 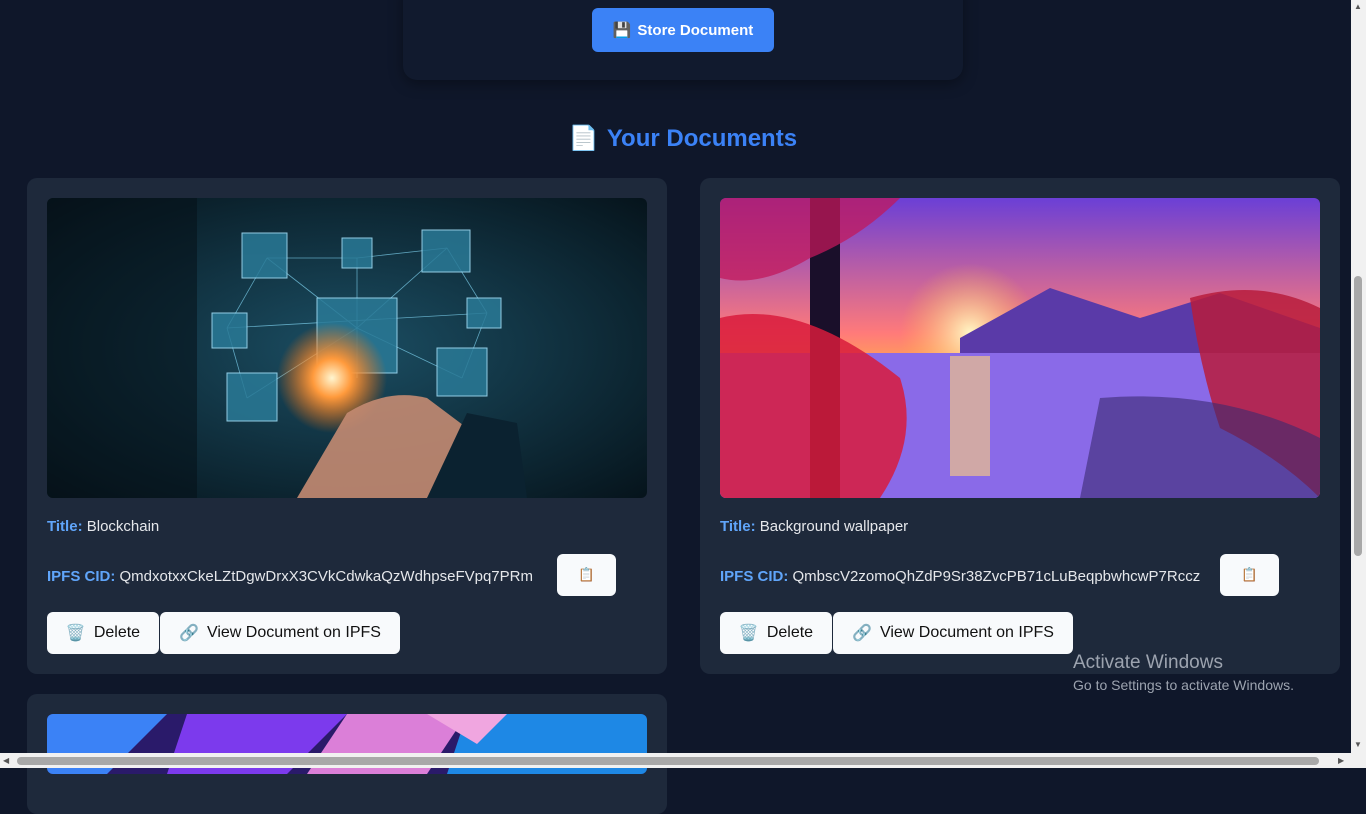 I want to click on scroll-up-icon: ▲, so click(x=1358, y=6).